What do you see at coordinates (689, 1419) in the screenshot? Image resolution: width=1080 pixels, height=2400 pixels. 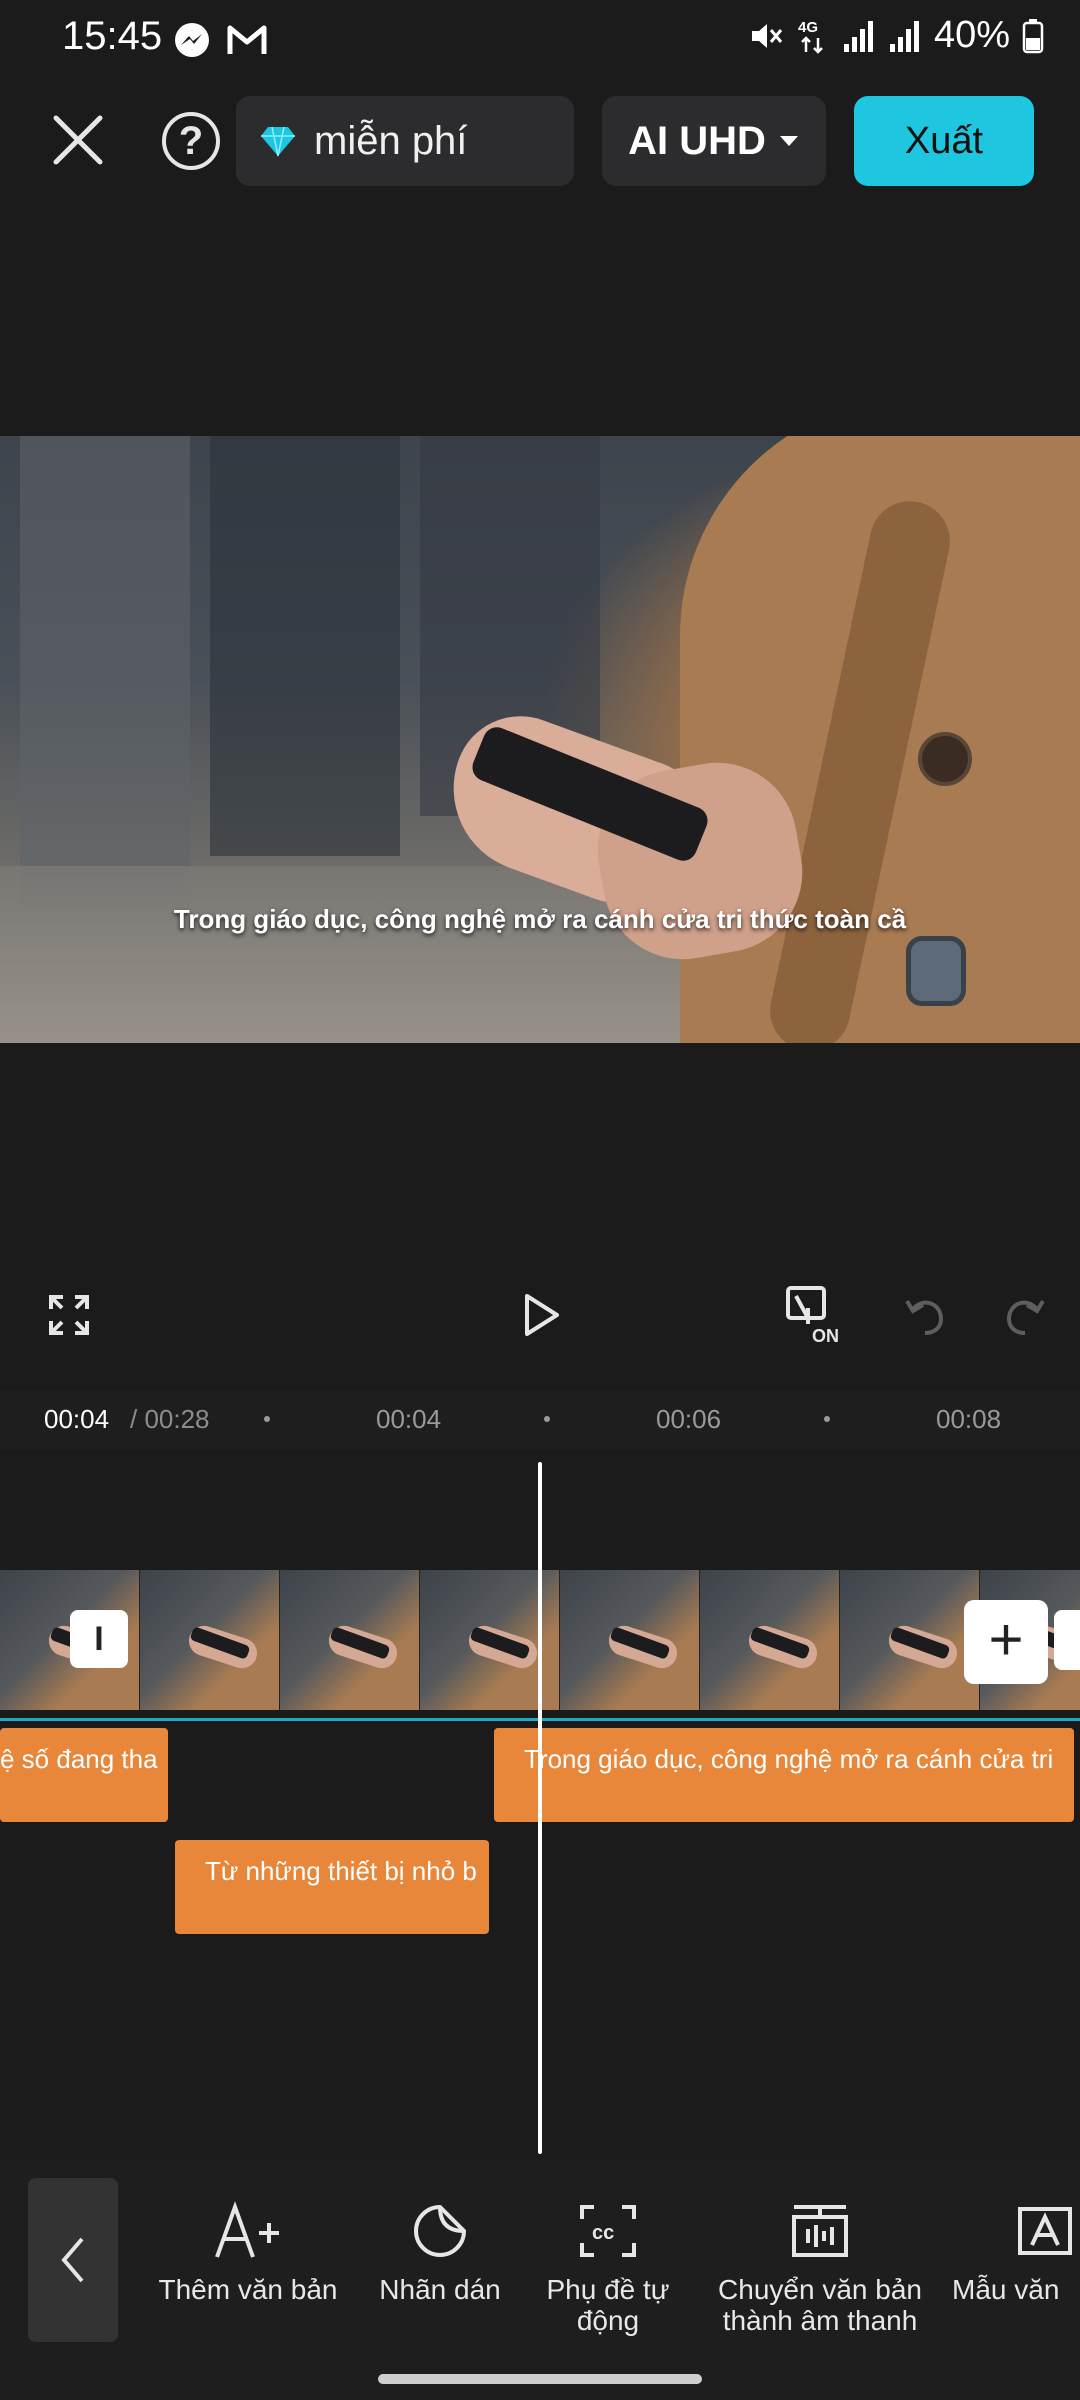 I see `ruler-tick-label: 00:06` at bounding box center [689, 1419].